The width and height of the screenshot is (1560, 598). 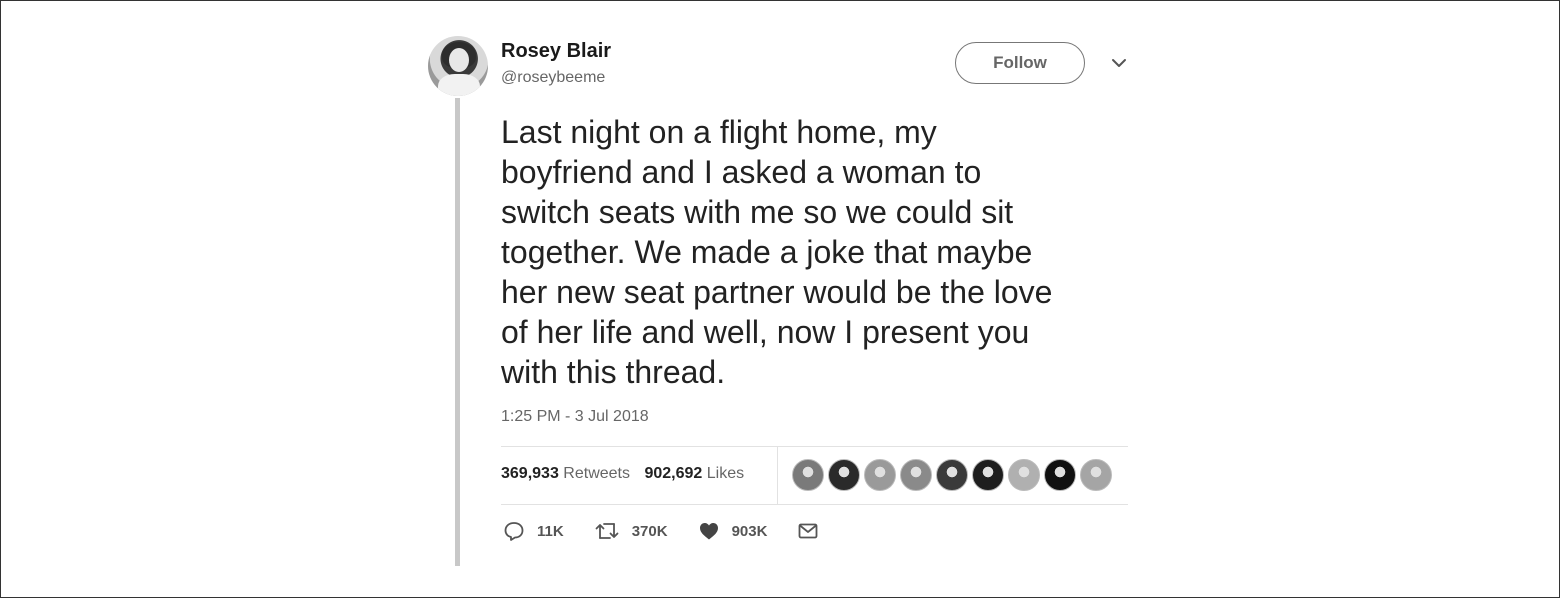 I want to click on avatar, so click(x=458, y=66).